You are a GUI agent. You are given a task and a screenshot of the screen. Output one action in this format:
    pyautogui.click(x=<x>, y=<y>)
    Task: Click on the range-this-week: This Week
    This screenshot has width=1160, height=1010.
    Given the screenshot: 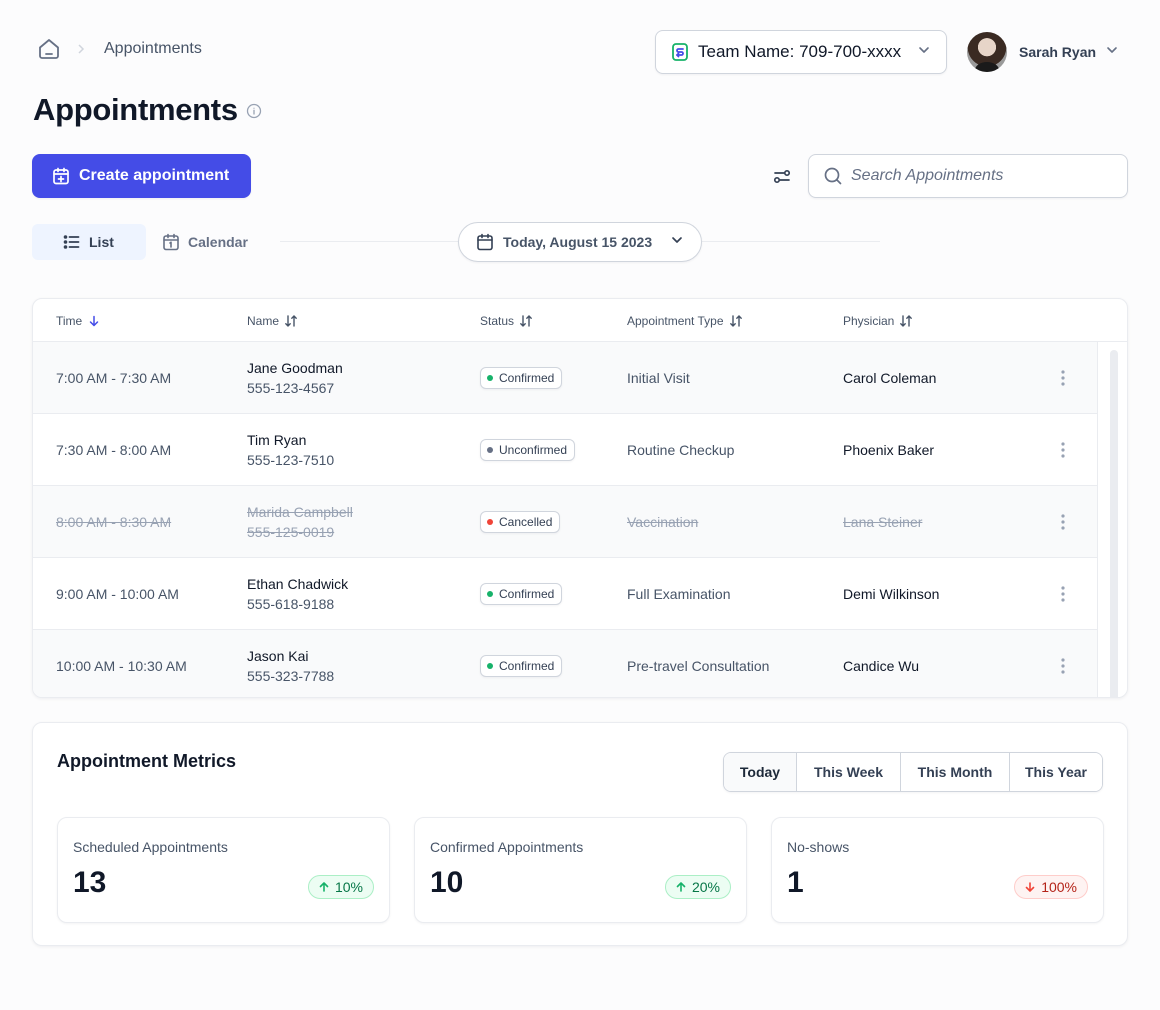 What is the action you would take?
    pyautogui.click(x=849, y=772)
    